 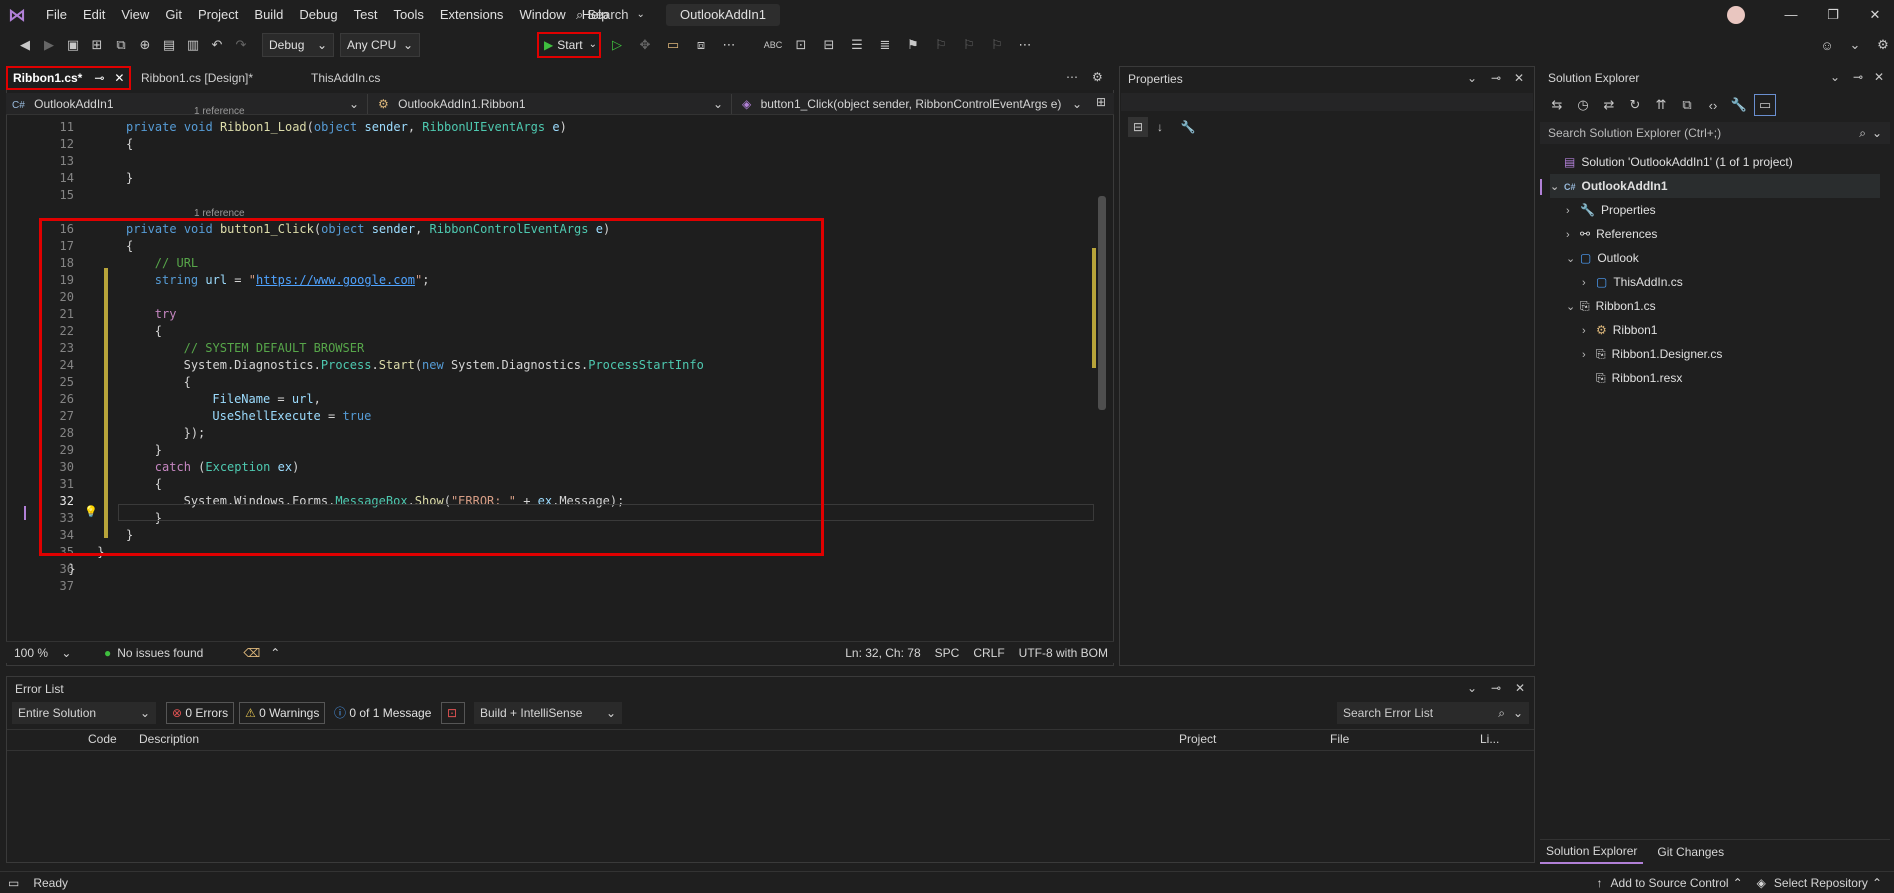 What do you see at coordinates (1791, 15) in the screenshot?
I see `minimize-icon: —` at bounding box center [1791, 15].